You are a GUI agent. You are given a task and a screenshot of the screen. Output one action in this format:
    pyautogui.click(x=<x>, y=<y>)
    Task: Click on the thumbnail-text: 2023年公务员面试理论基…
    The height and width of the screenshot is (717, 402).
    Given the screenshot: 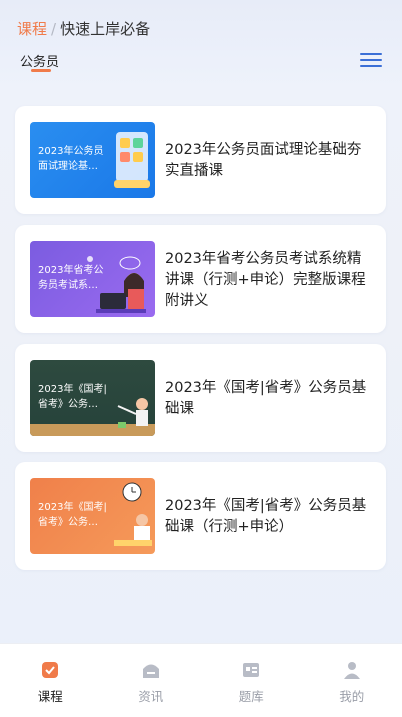 What is the action you would take?
    pyautogui.click(x=71, y=159)
    